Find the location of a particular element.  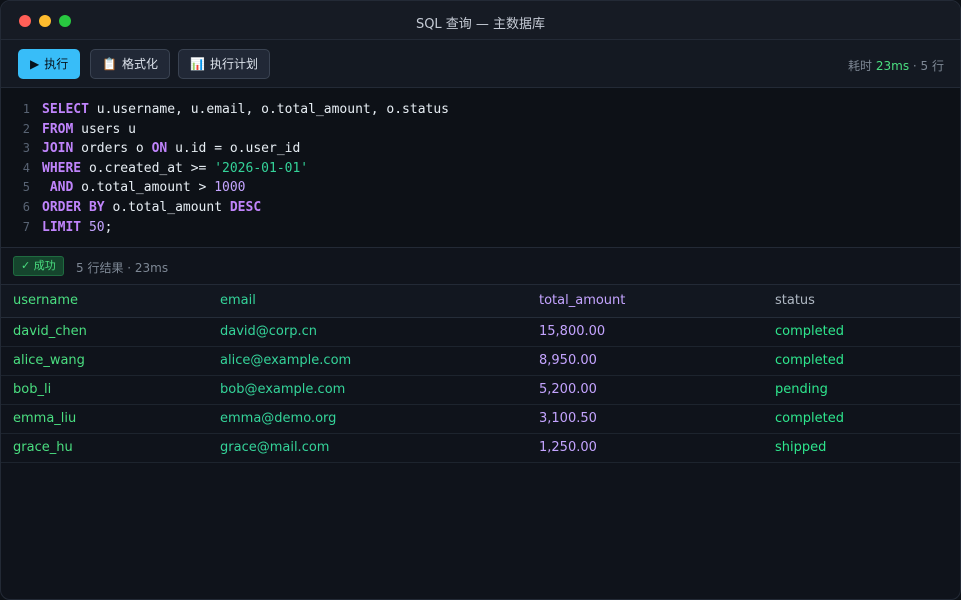

cell-username: david_chen is located at coordinates (104, 332).